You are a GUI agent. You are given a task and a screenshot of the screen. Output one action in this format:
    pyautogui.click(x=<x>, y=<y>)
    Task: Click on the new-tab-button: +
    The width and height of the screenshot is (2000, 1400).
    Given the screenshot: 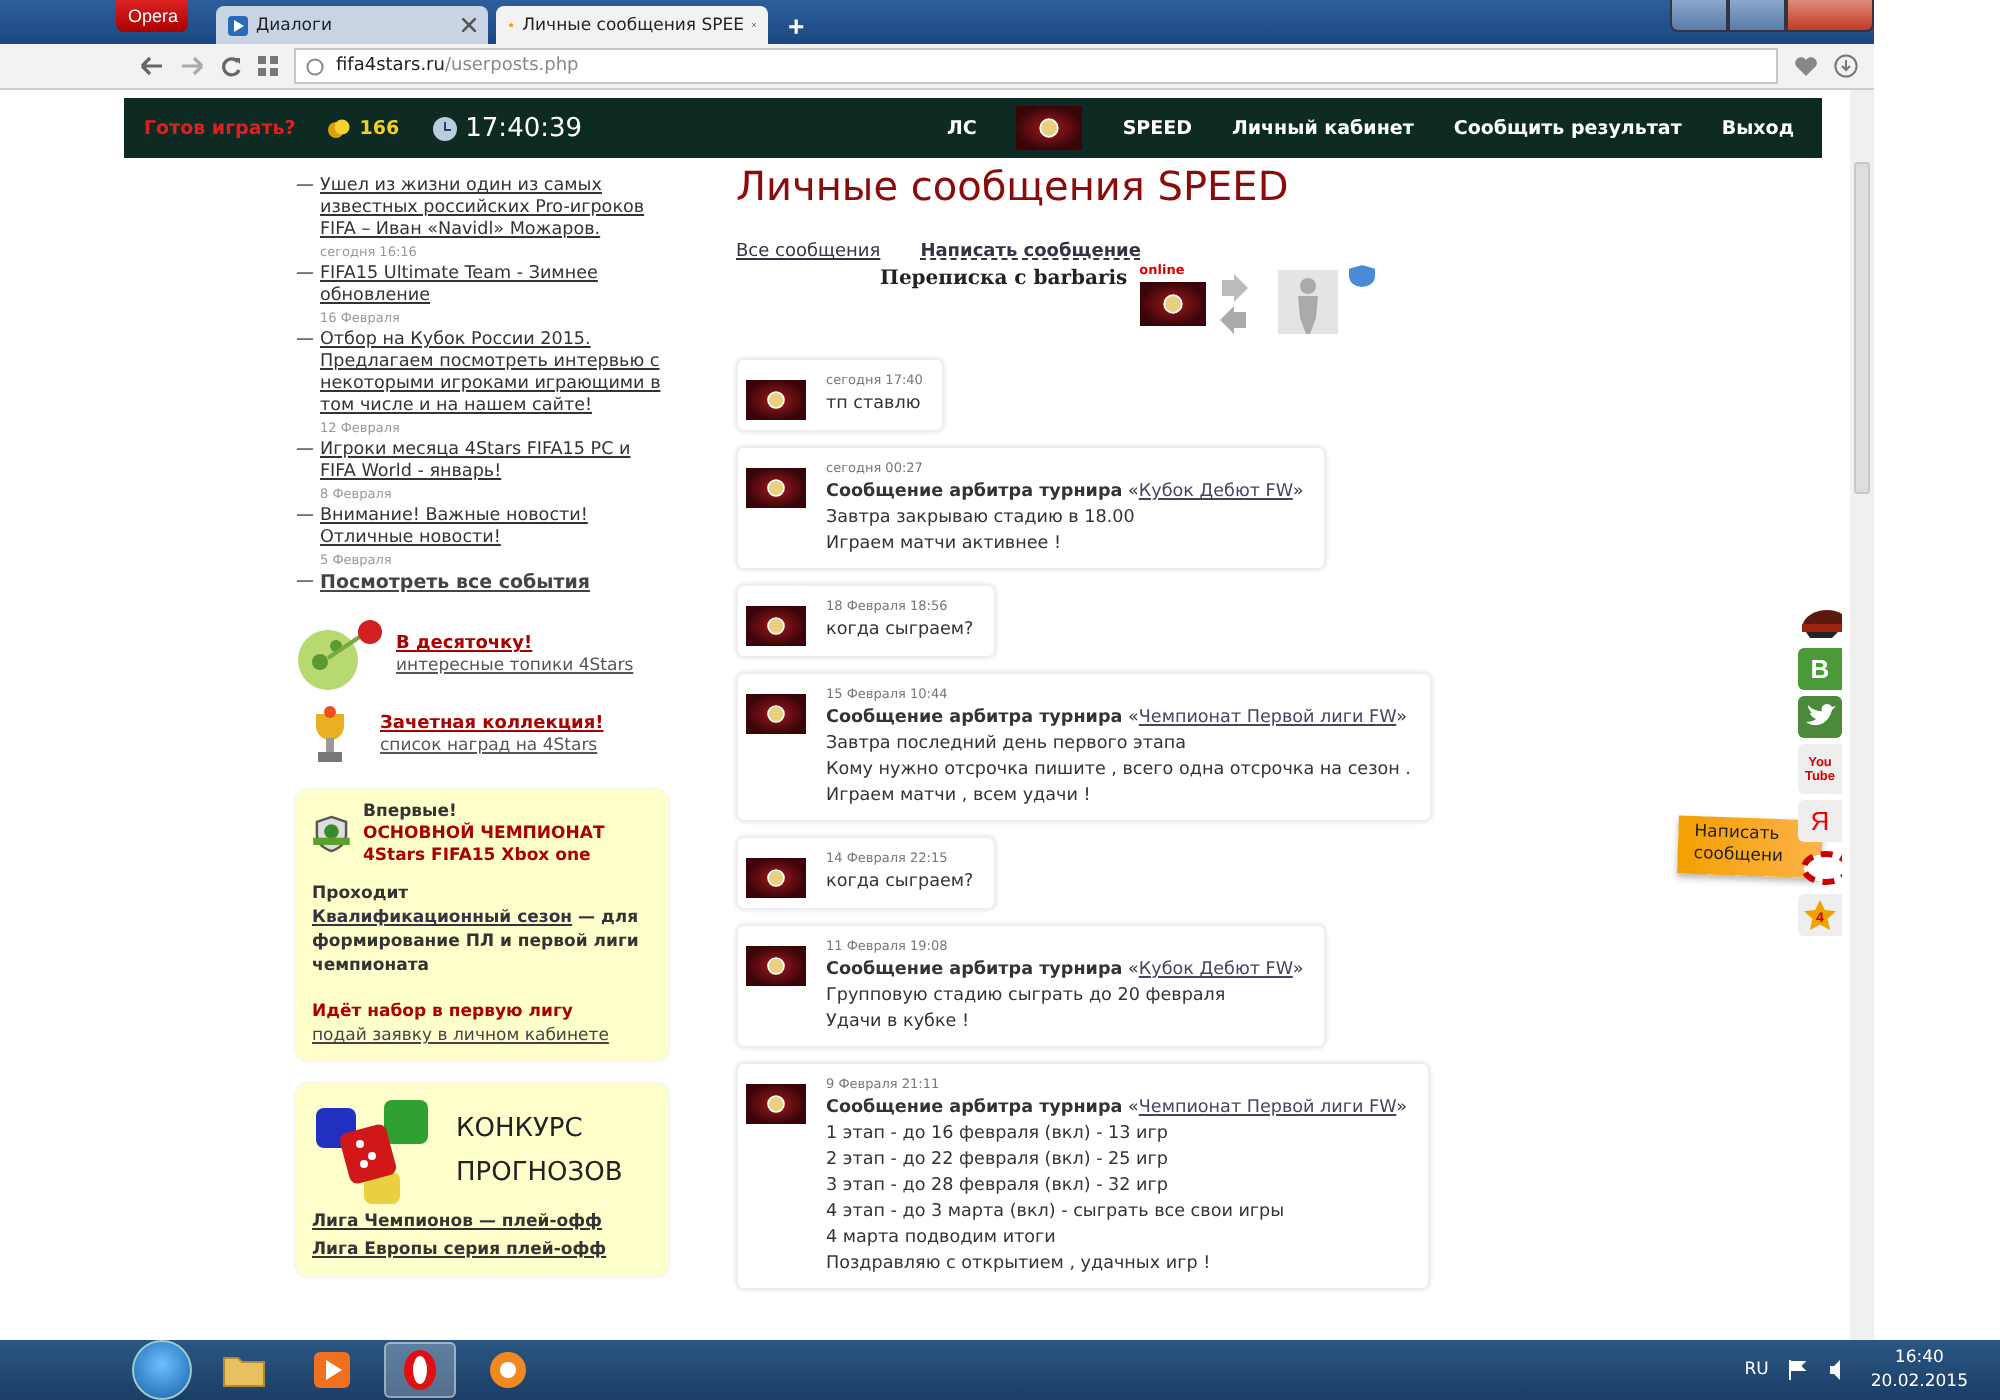 What is the action you would take?
    pyautogui.click(x=796, y=26)
    